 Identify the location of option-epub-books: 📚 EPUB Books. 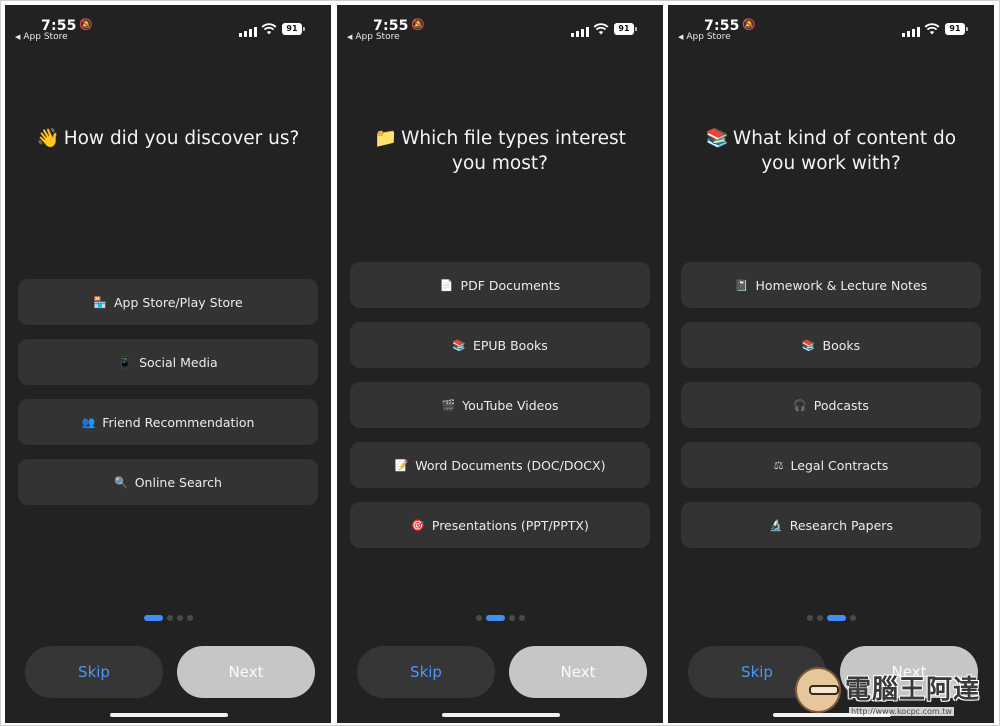
(500, 345).